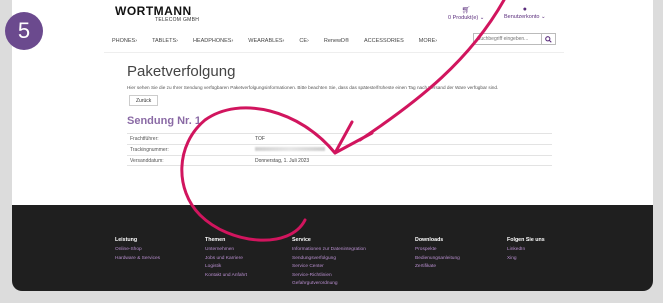 This screenshot has height=303, width=663. Describe the element at coordinates (177, 20) in the screenshot. I see `logo-sub-text: TELECOM GMBH` at that location.